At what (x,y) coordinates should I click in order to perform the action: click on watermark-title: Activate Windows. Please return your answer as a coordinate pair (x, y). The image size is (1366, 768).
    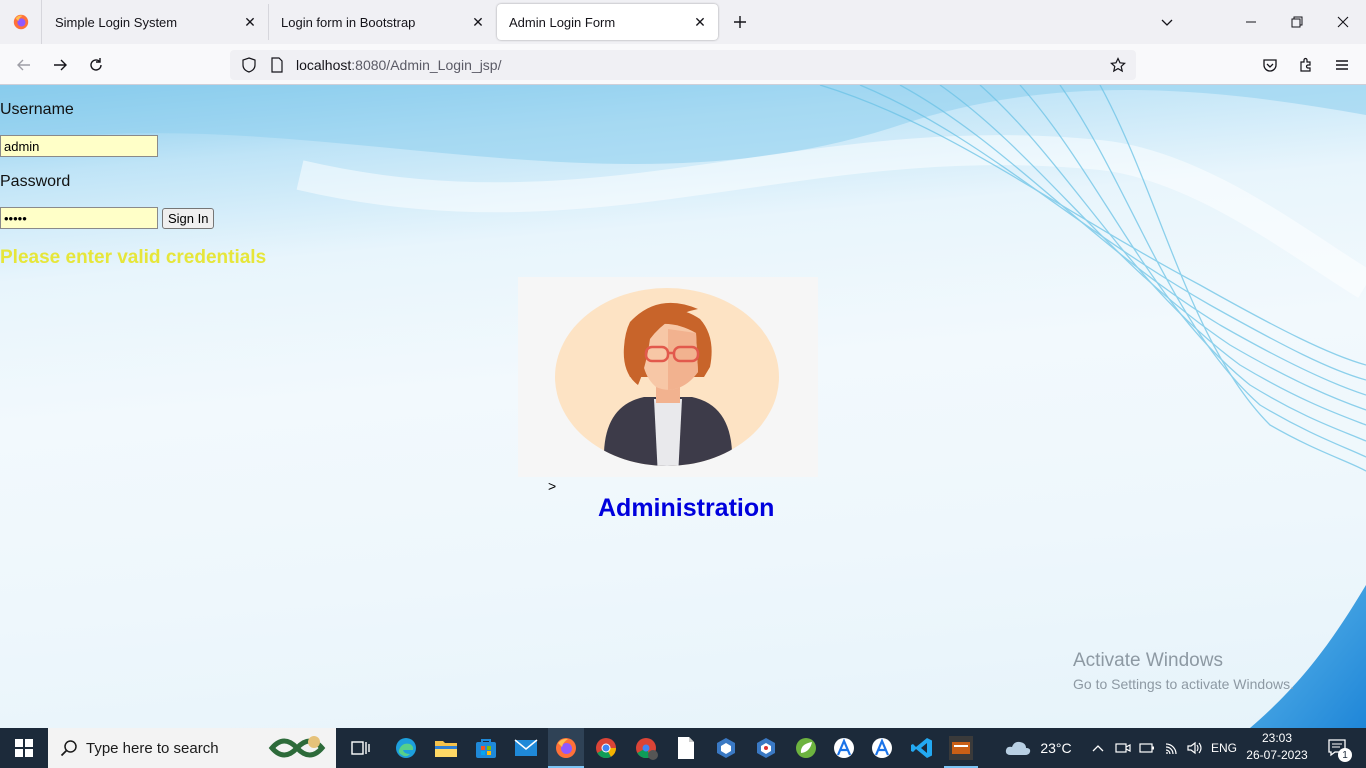
    Looking at the image, I should click on (1148, 660).